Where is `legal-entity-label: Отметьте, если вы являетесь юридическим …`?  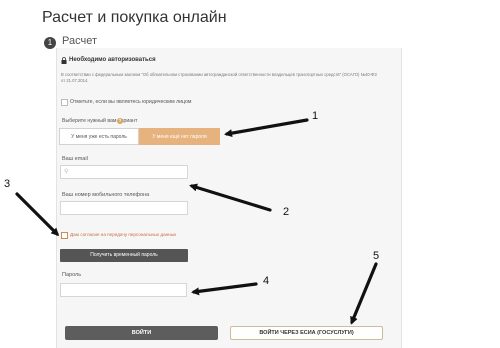
legal-entity-label: Отметьте, если вы являетесь юридическим … is located at coordinates (130, 102).